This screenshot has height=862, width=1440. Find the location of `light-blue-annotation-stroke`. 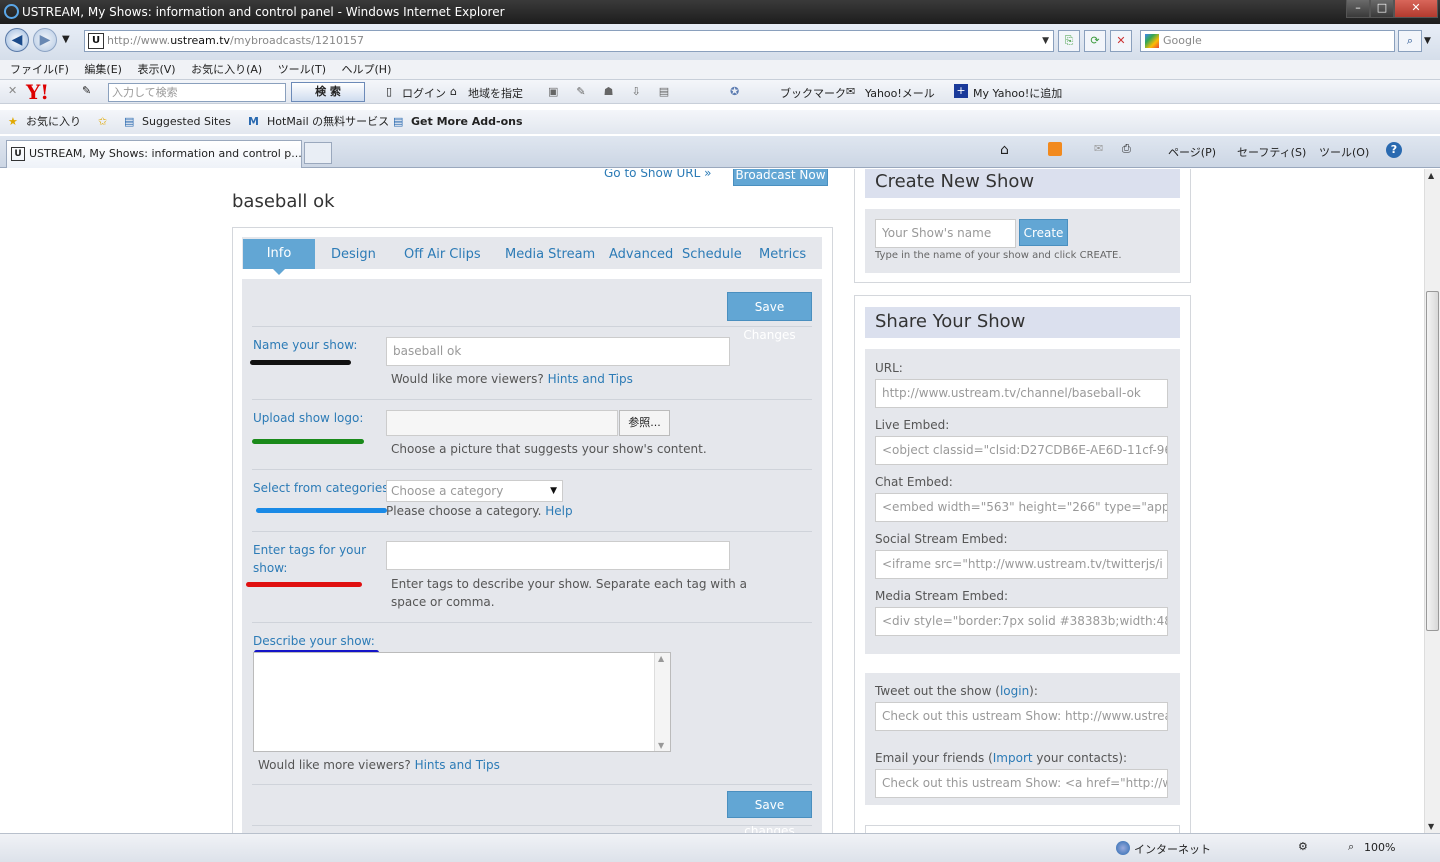

light-blue-annotation-stroke is located at coordinates (321, 510).